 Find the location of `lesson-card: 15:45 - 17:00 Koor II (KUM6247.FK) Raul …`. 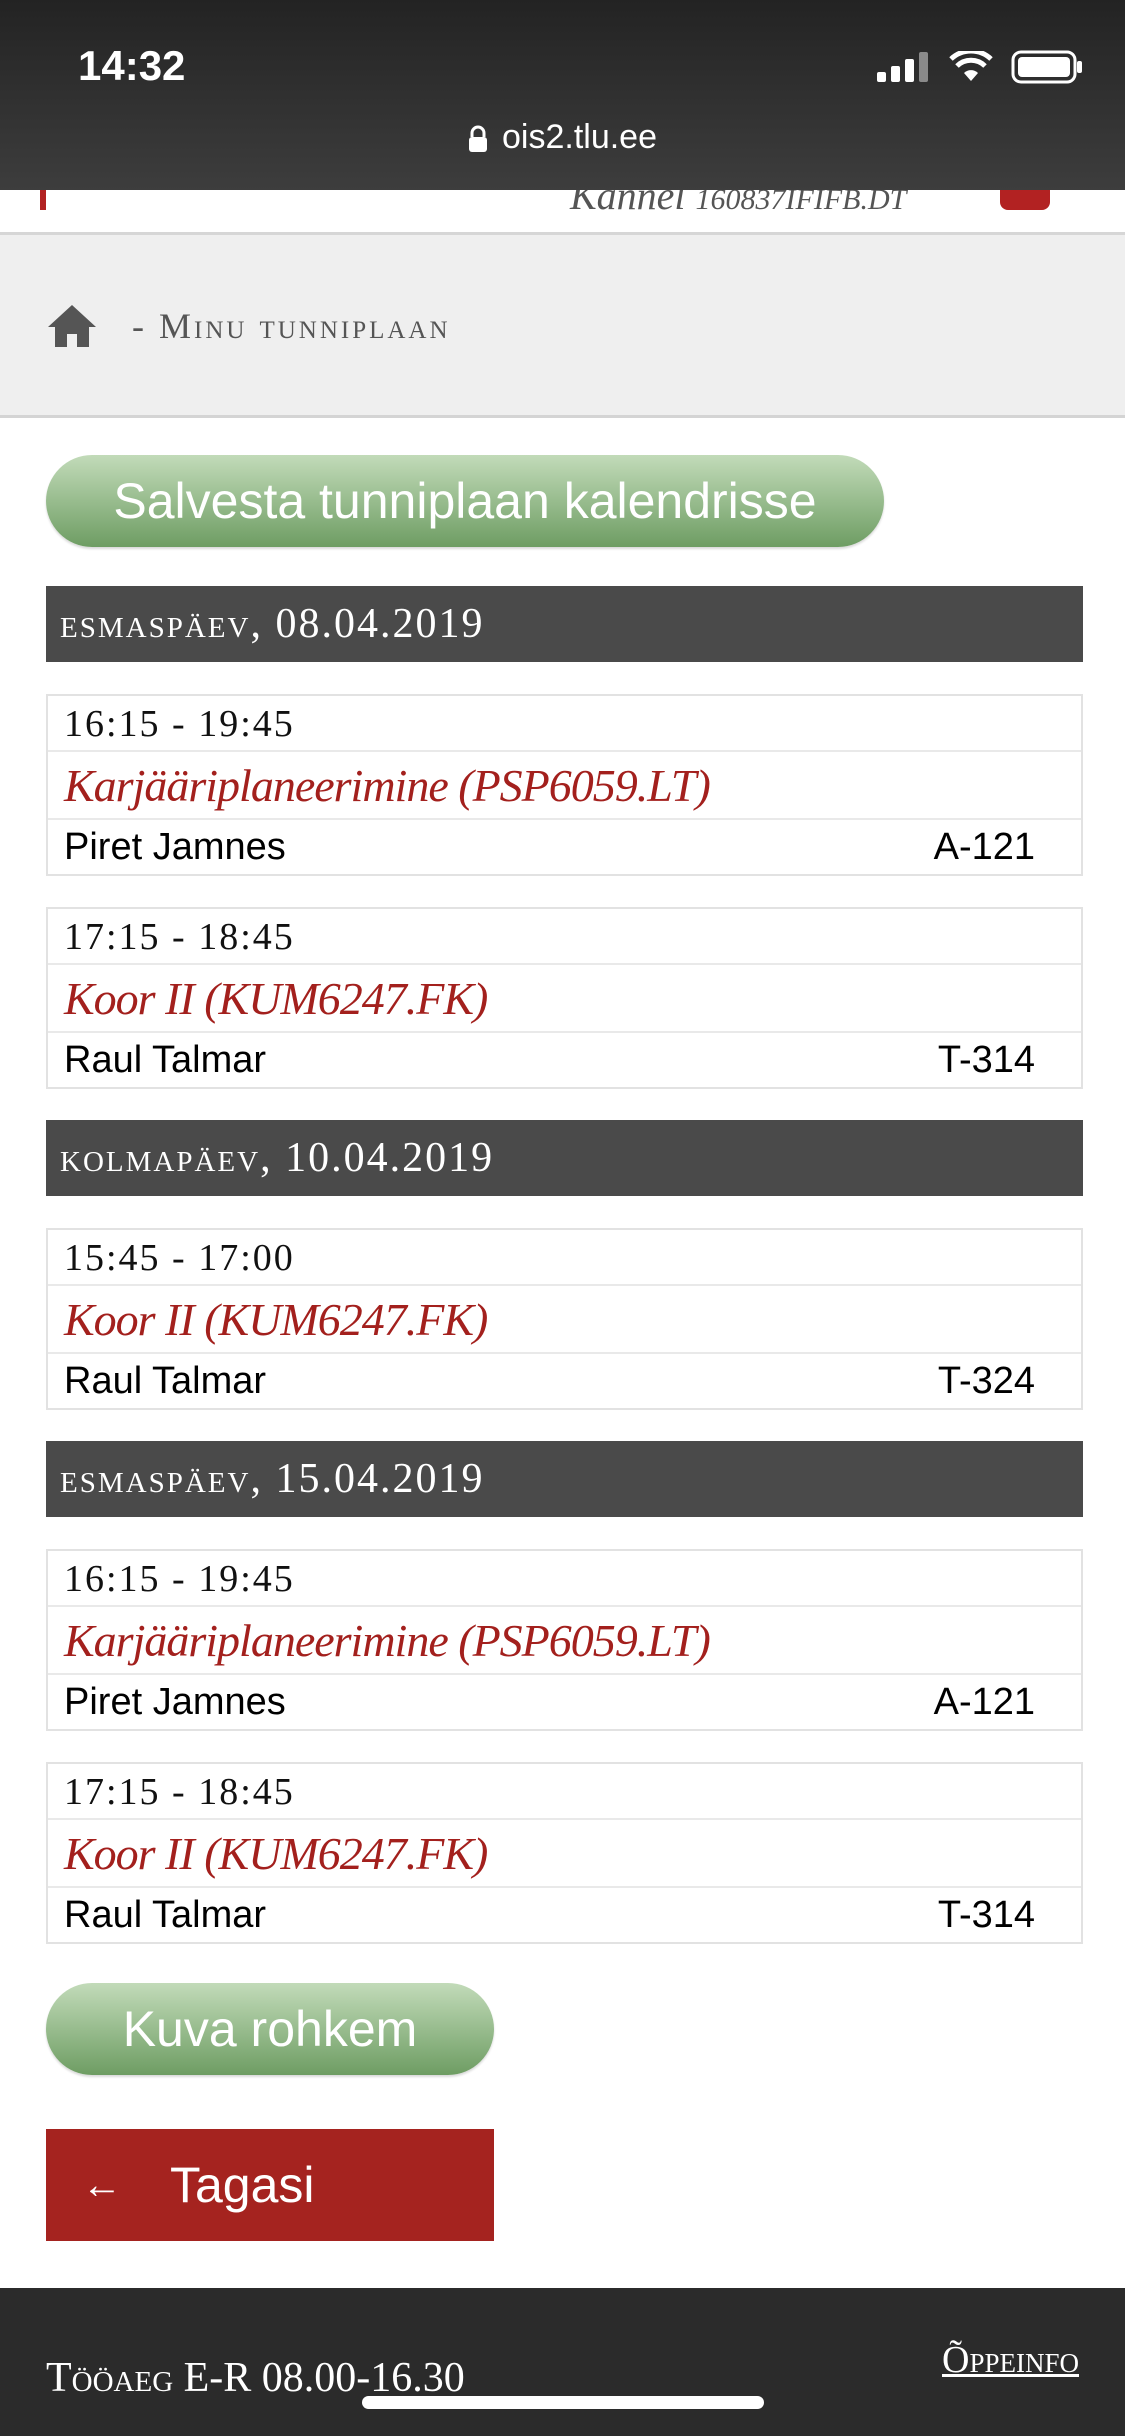

lesson-card: 15:45 - 17:00 Koor II (KUM6247.FK) Raul … is located at coordinates (564, 1319).